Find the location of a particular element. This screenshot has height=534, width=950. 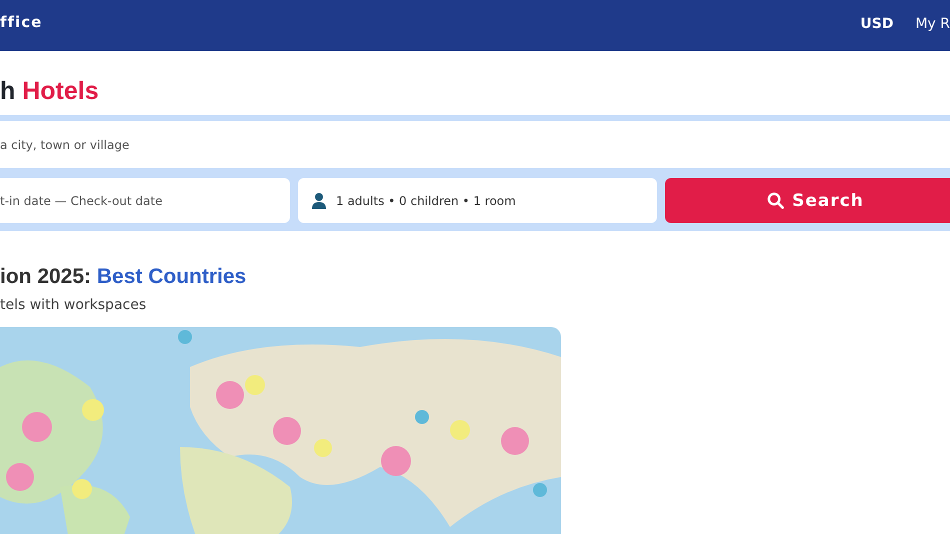

guests-field: 1 adults • 0 children • 1 room is located at coordinates (477, 200).